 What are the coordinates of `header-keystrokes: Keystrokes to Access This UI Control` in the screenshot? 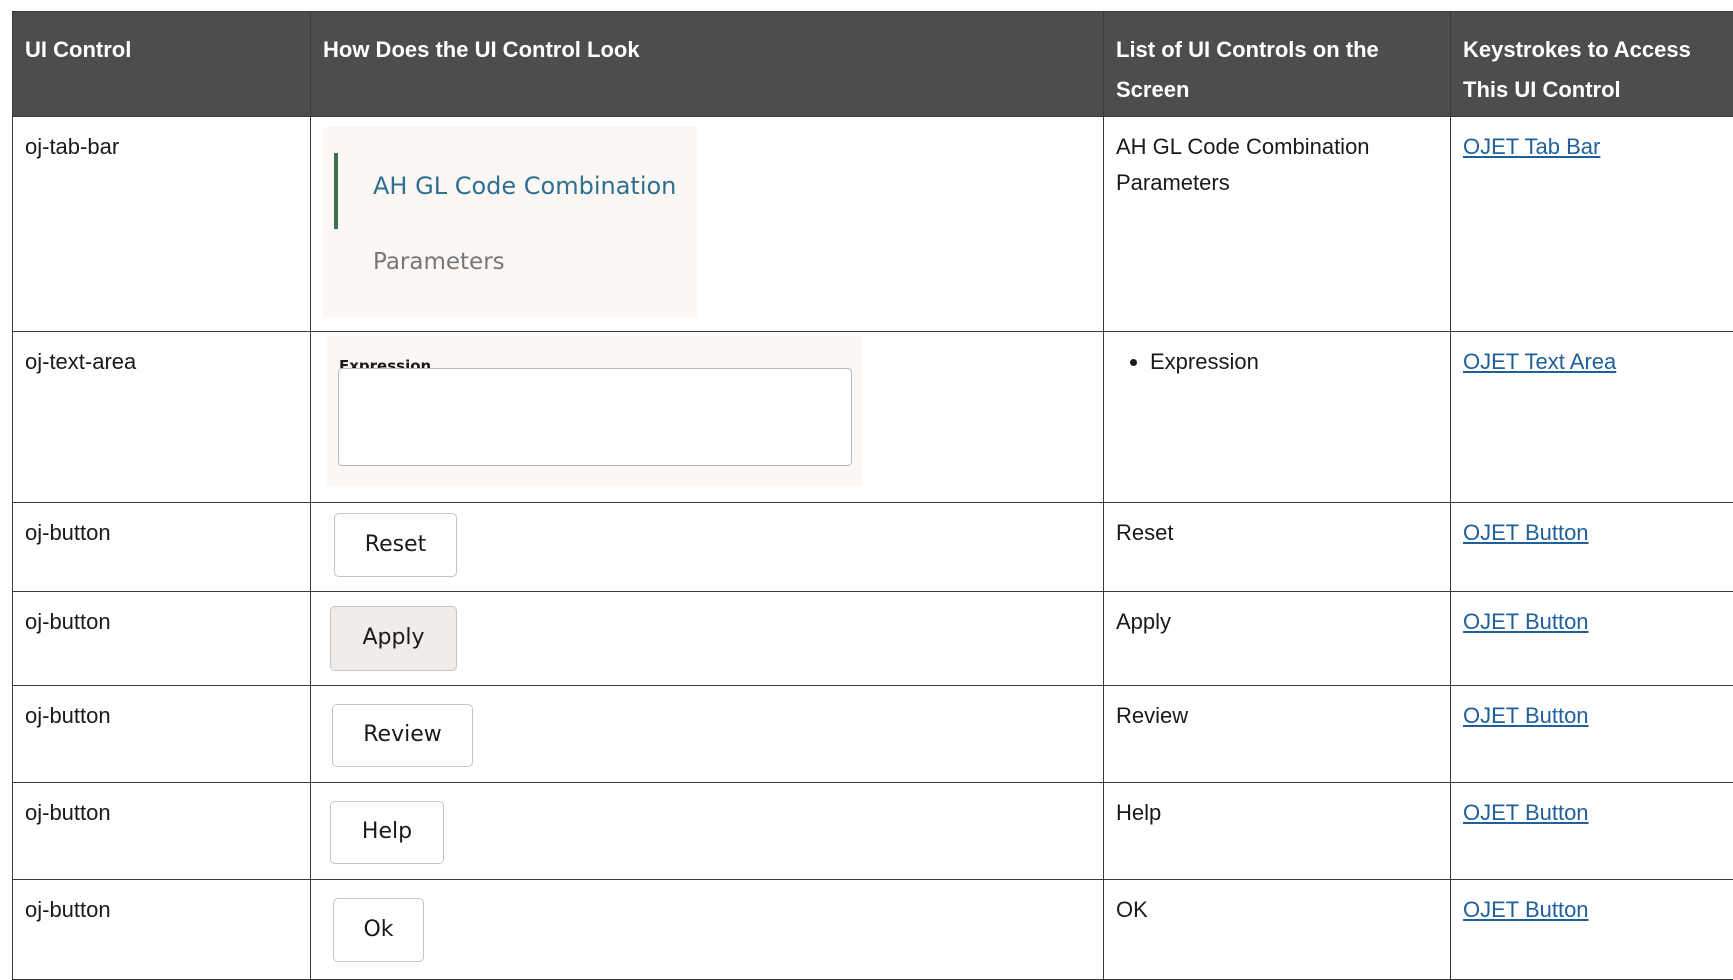 It's located at (1592, 64).